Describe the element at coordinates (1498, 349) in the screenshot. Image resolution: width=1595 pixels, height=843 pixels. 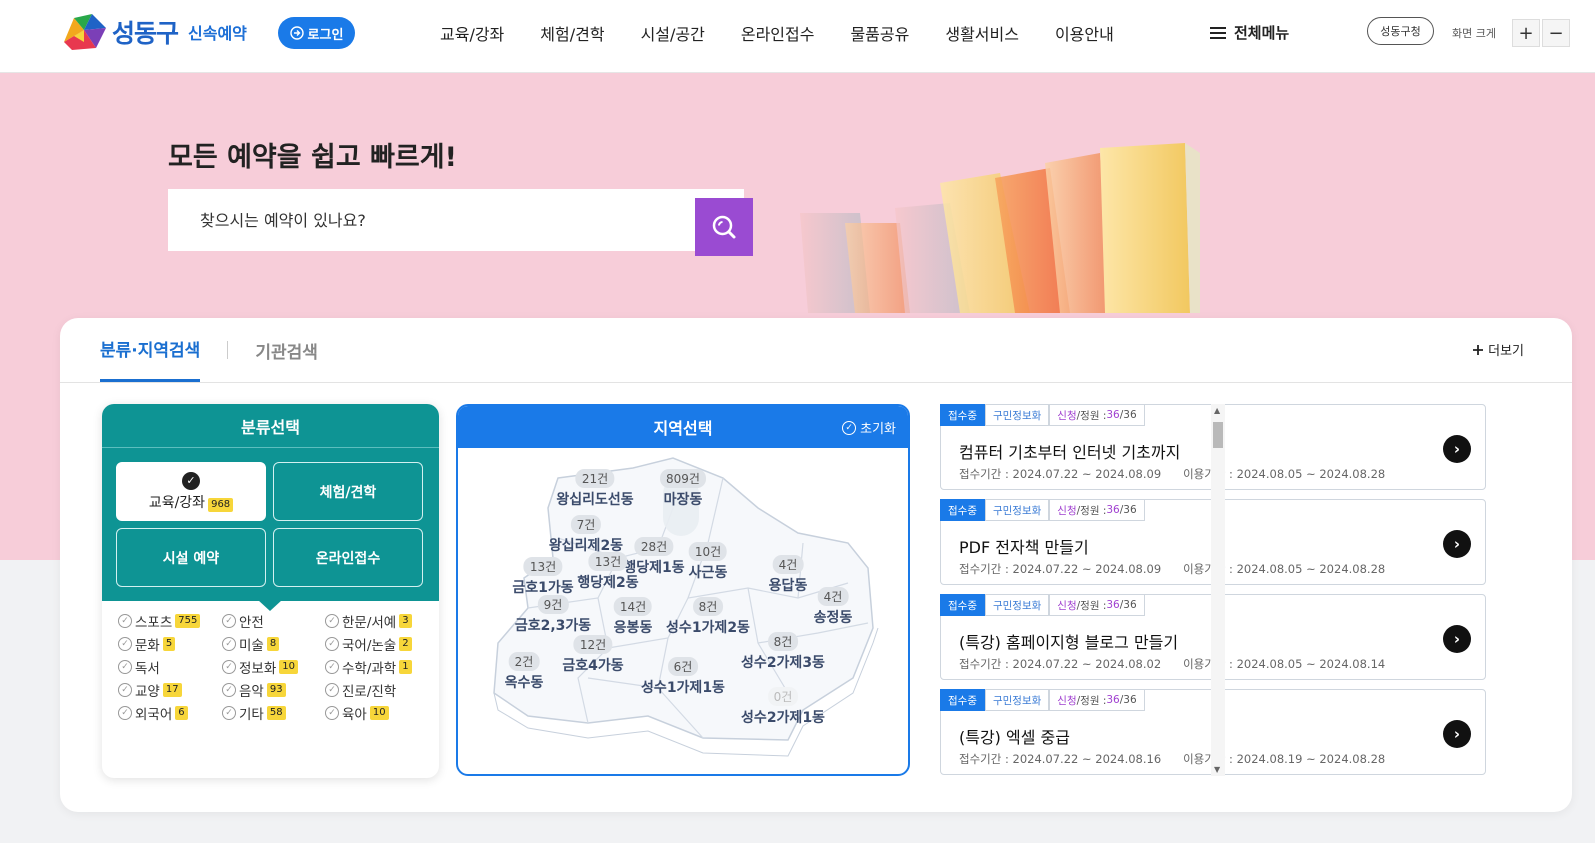
I see `more-link: 더보기` at that location.